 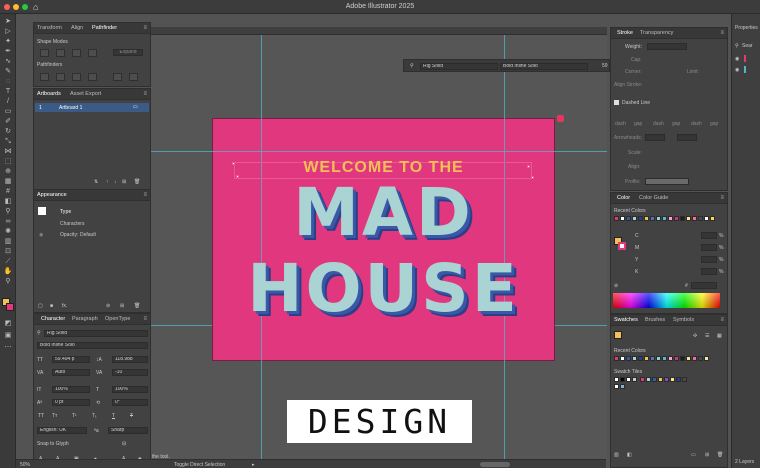 I want to click on merge-button, so click(x=76, y=77).